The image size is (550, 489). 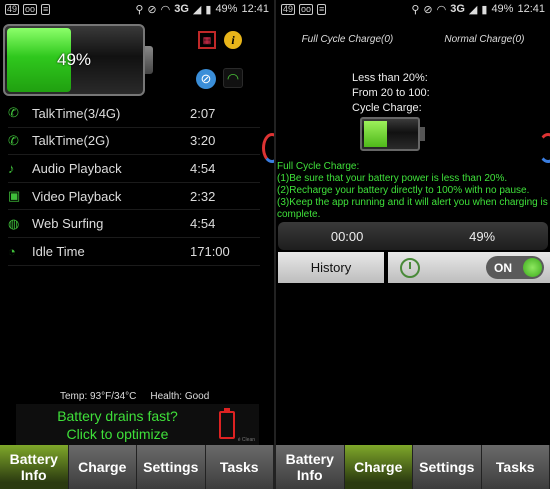 I want to click on full-cycle-count: Full Cycle Charge(0), so click(x=347, y=39).